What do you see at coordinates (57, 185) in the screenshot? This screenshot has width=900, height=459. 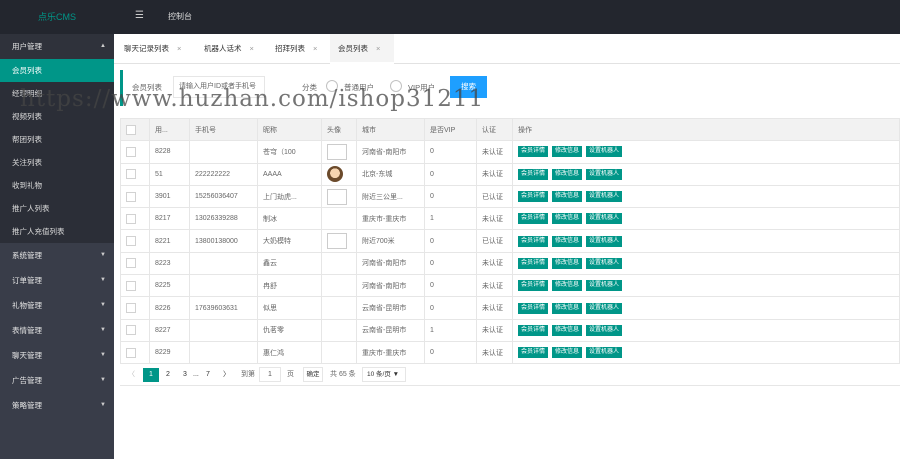 I see `sidebar-item: 收到礼物` at bounding box center [57, 185].